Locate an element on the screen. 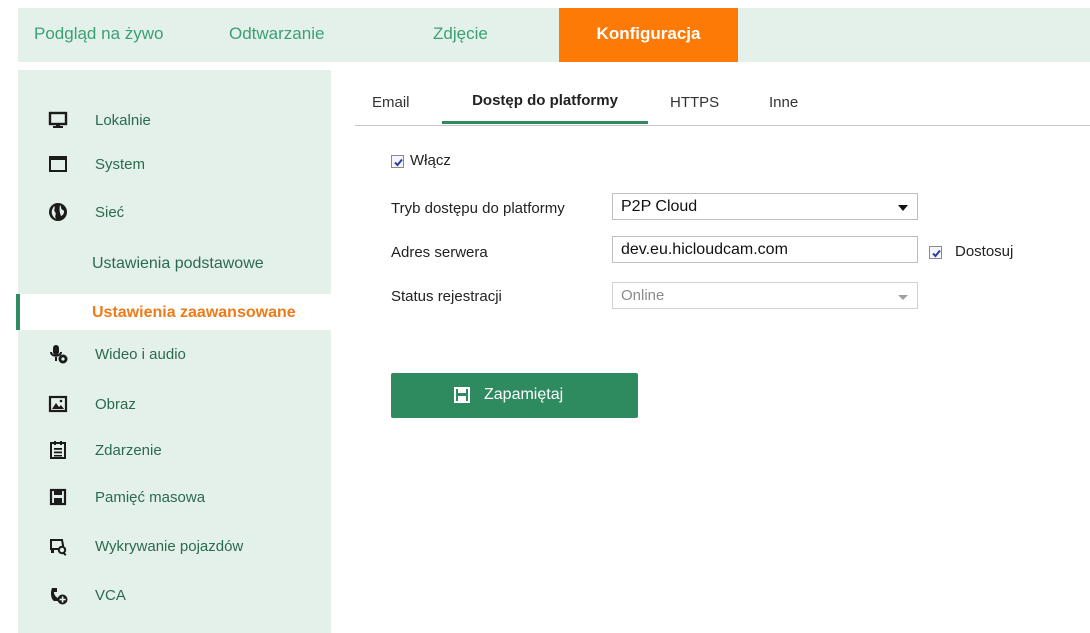  sidebar-subitem-basic-settings: Ustawienia podstawowe is located at coordinates (174, 263).